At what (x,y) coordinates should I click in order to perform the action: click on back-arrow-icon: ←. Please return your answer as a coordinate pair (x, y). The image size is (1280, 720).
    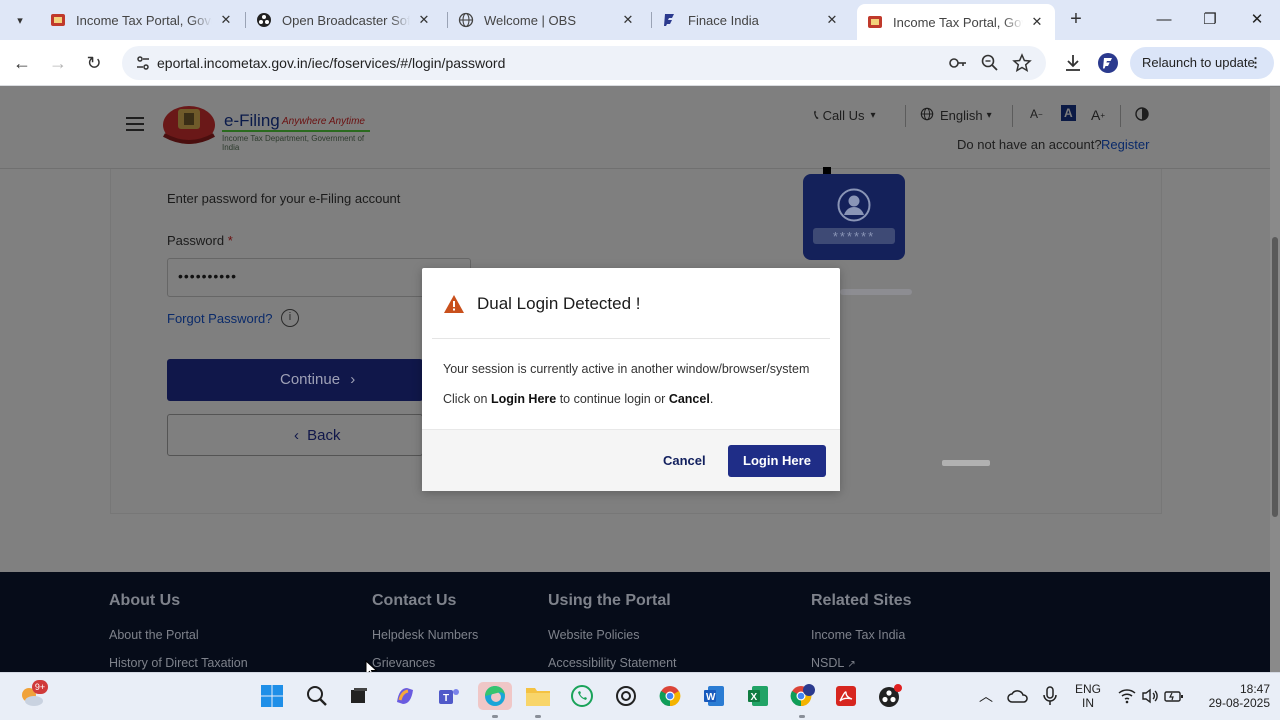
    Looking at the image, I should click on (22, 63).